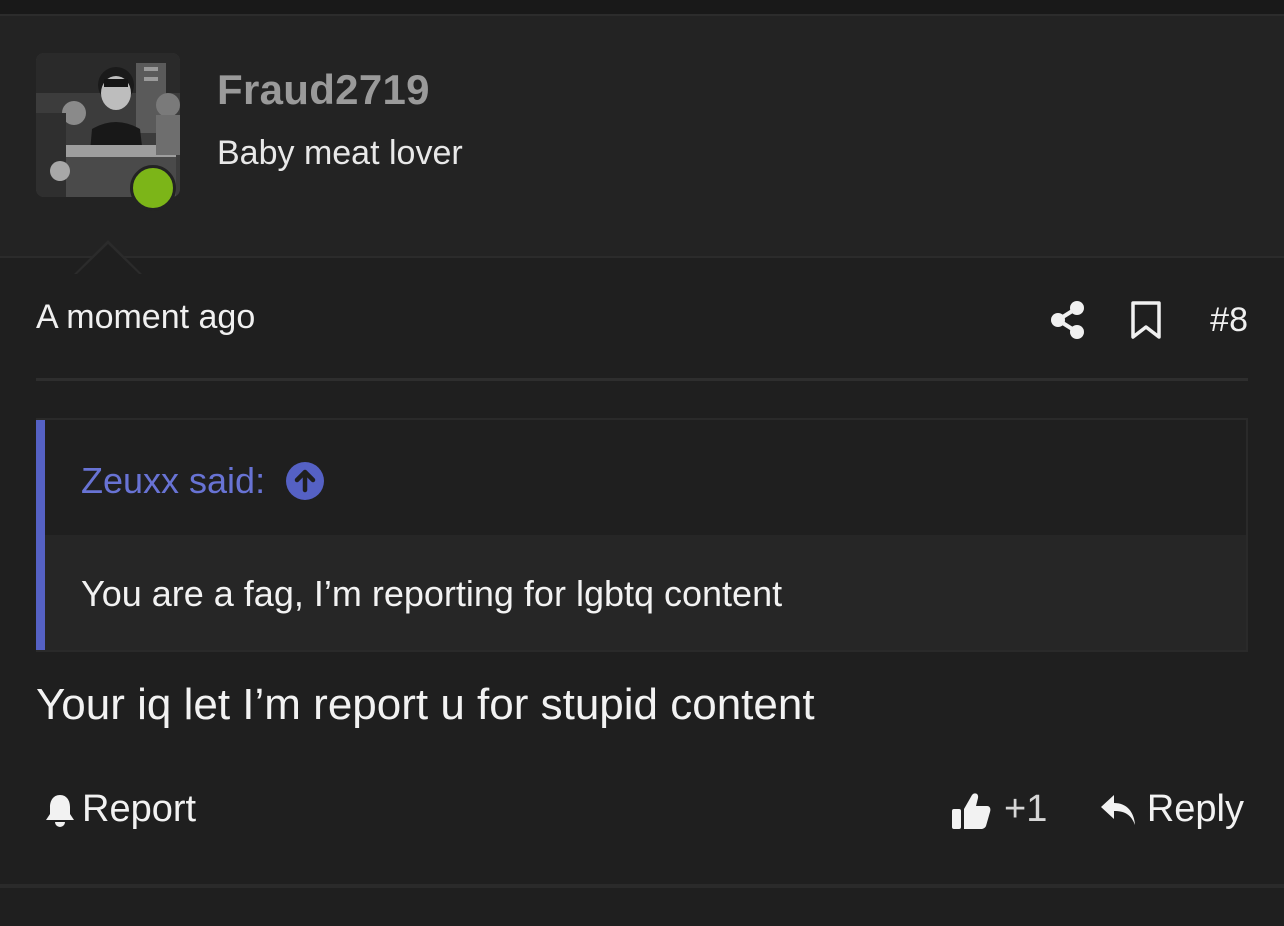  I want to click on post-number-link: #8, so click(1229, 320).